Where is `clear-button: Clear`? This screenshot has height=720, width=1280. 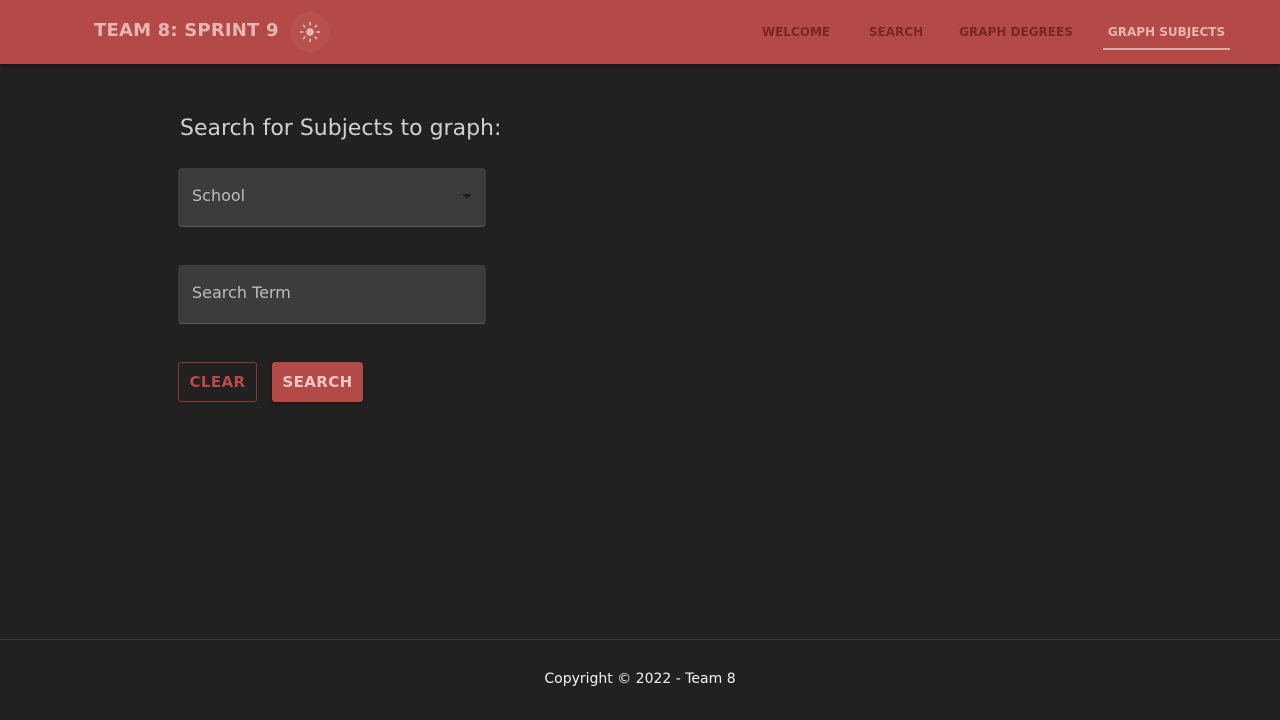 clear-button: Clear is located at coordinates (217, 382).